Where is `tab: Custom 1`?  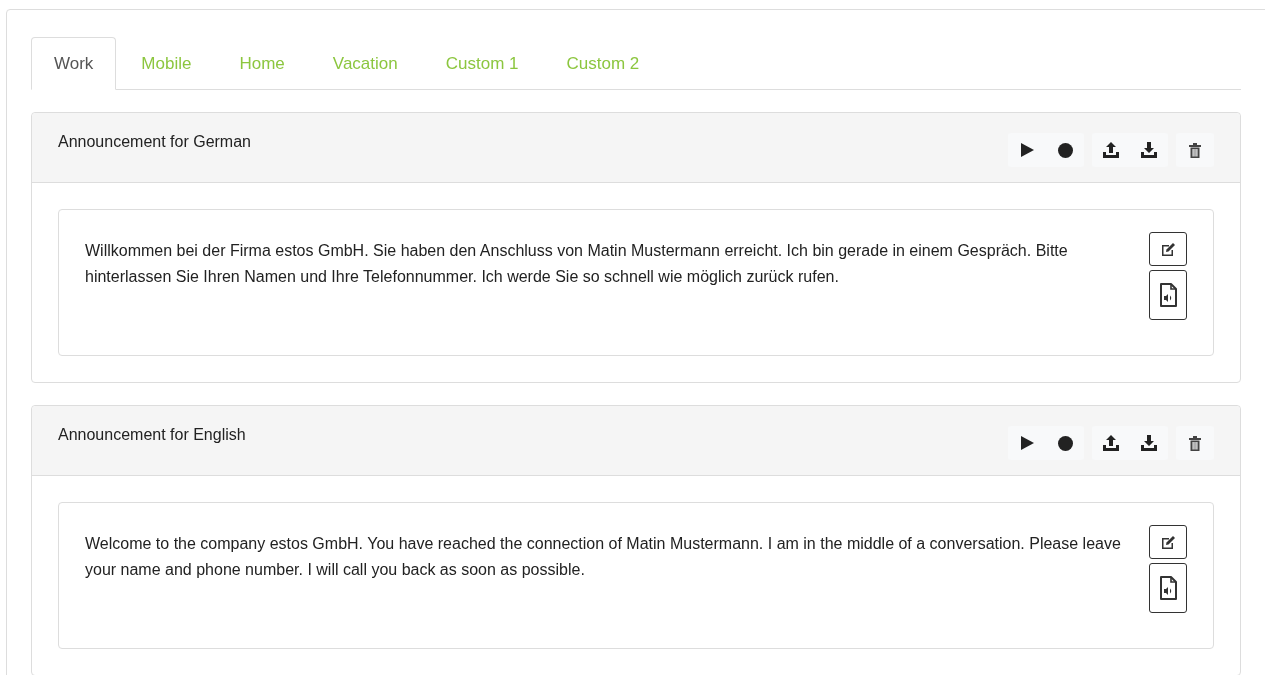
tab: Custom 1 is located at coordinates (482, 63).